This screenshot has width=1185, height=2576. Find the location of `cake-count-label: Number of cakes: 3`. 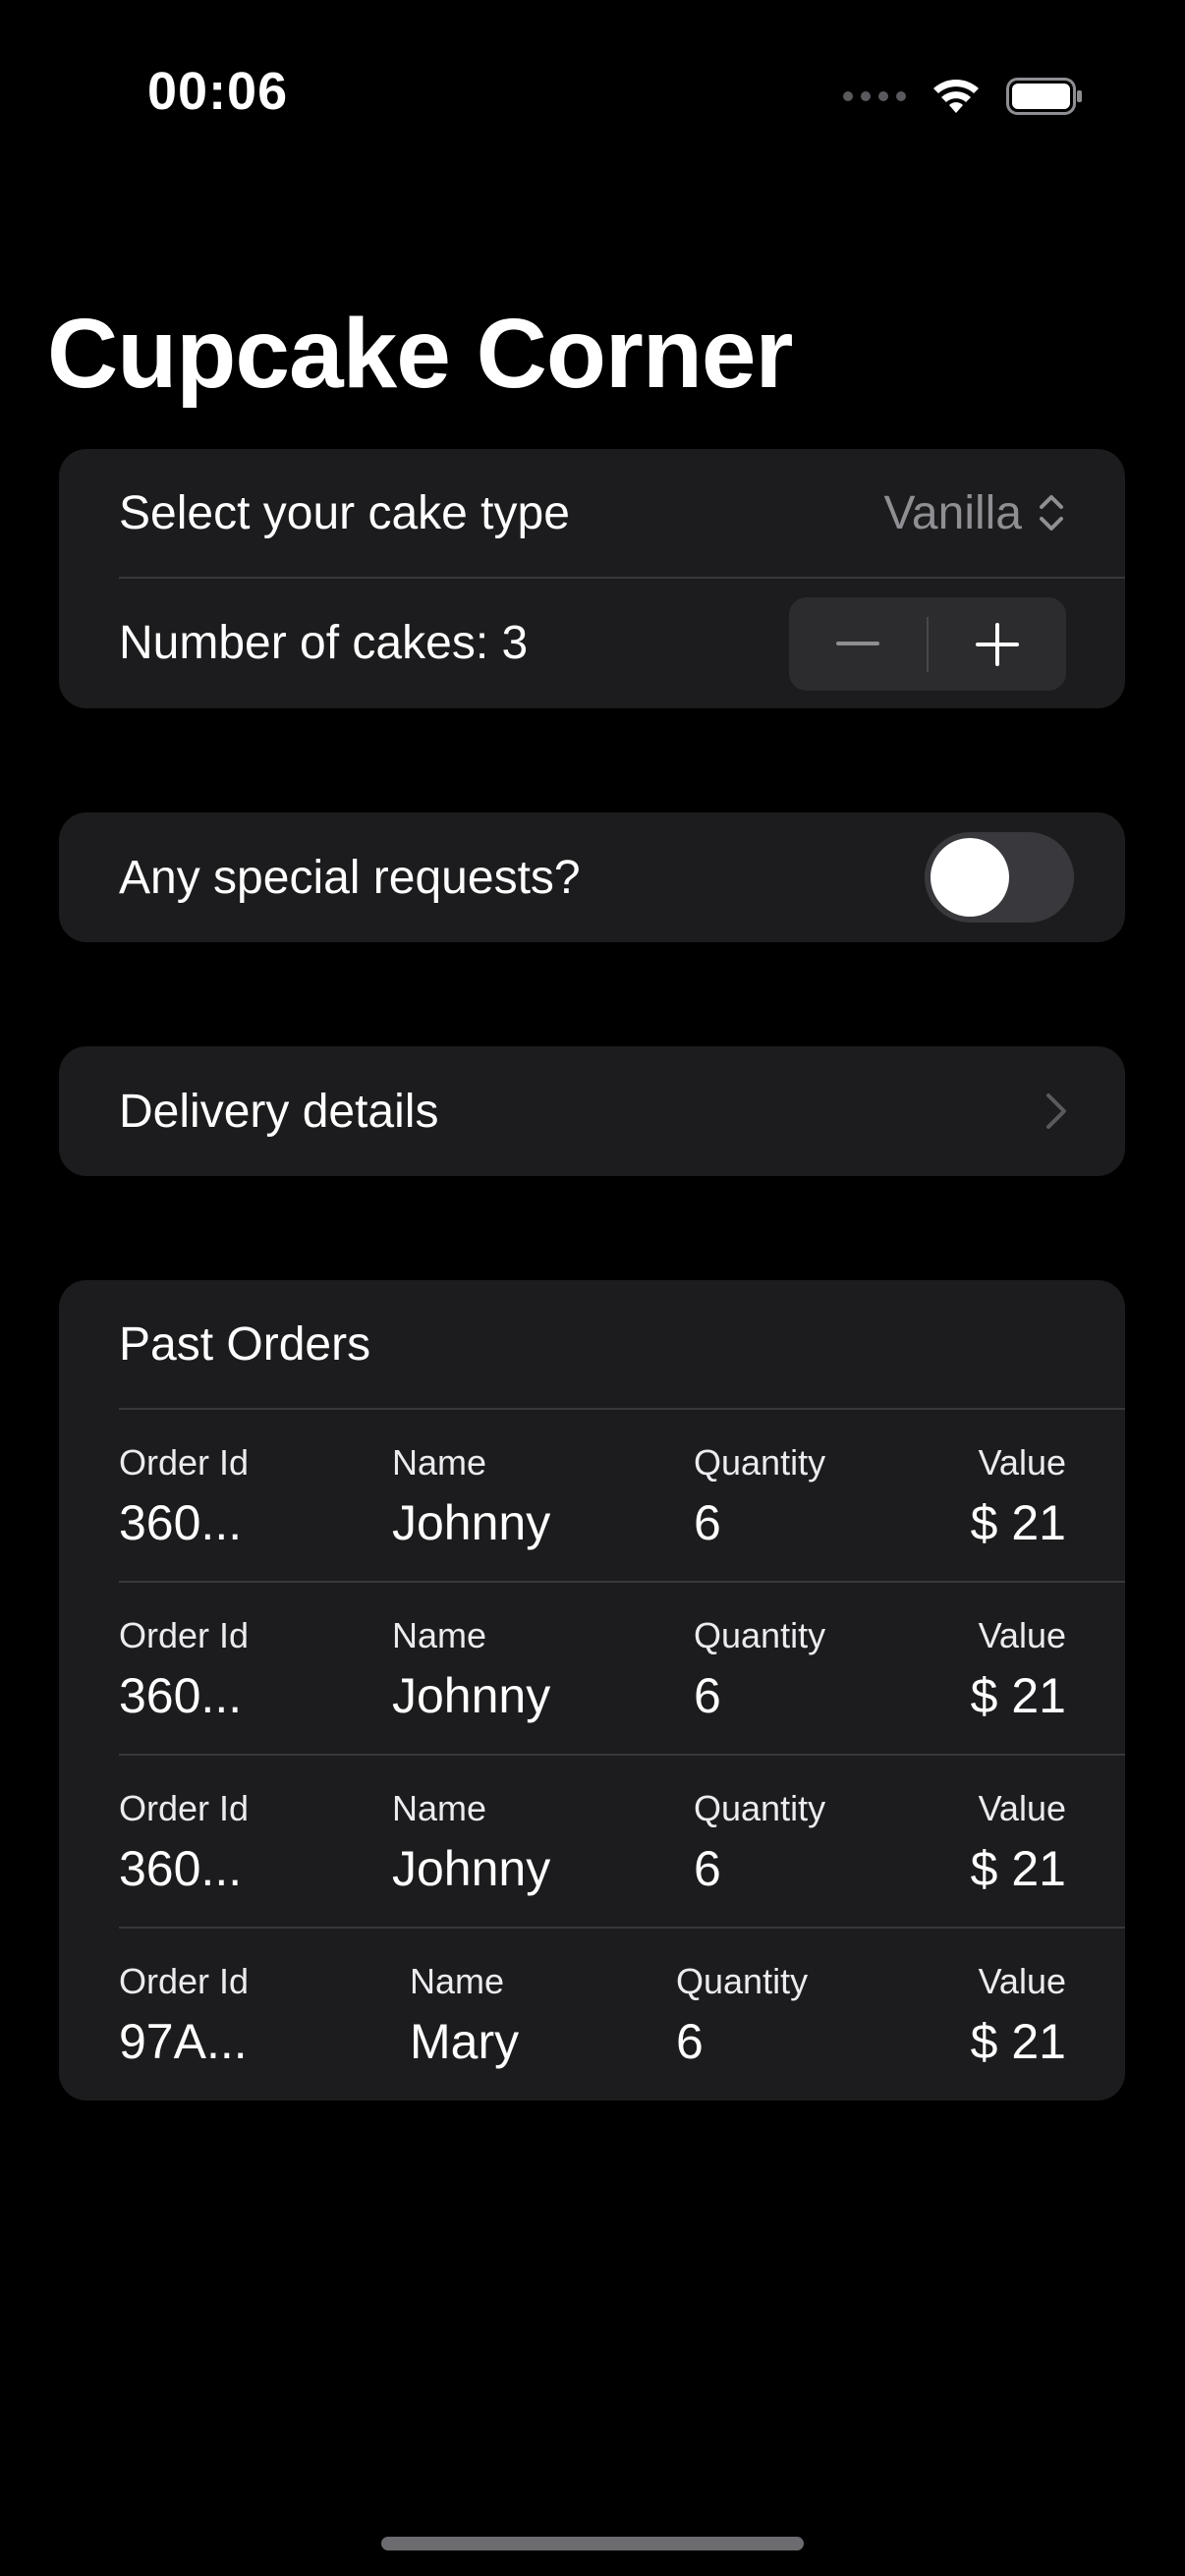

cake-count-label: Number of cakes: 3 is located at coordinates (324, 642).